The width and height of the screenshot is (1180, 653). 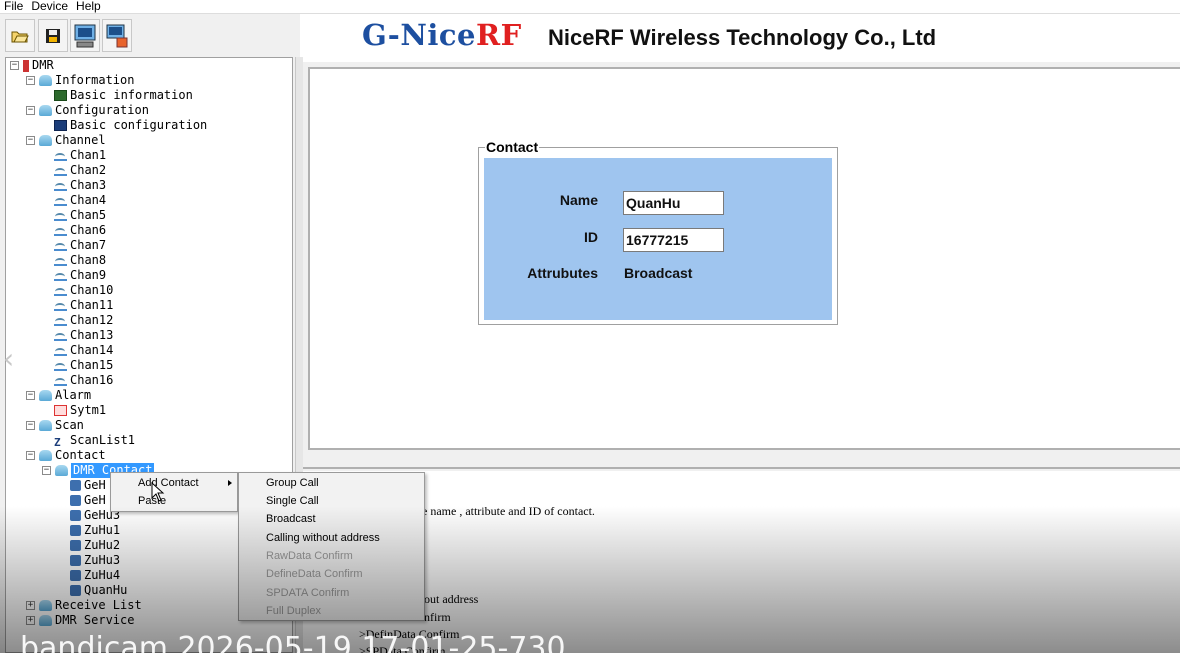 What do you see at coordinates (80, 80) in the screenshot?
I see `tree-node-information: − Information` at bounding box center [80, 80].